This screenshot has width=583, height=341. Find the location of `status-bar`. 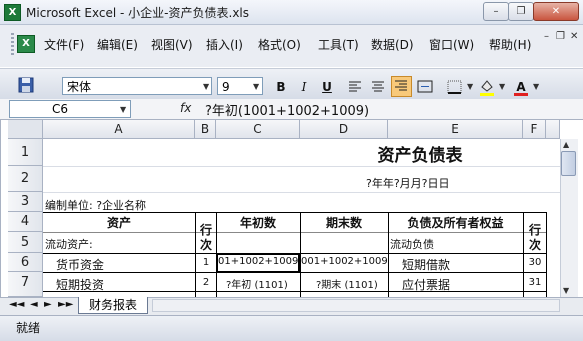

status-bar is located at coordinates (291, 328).